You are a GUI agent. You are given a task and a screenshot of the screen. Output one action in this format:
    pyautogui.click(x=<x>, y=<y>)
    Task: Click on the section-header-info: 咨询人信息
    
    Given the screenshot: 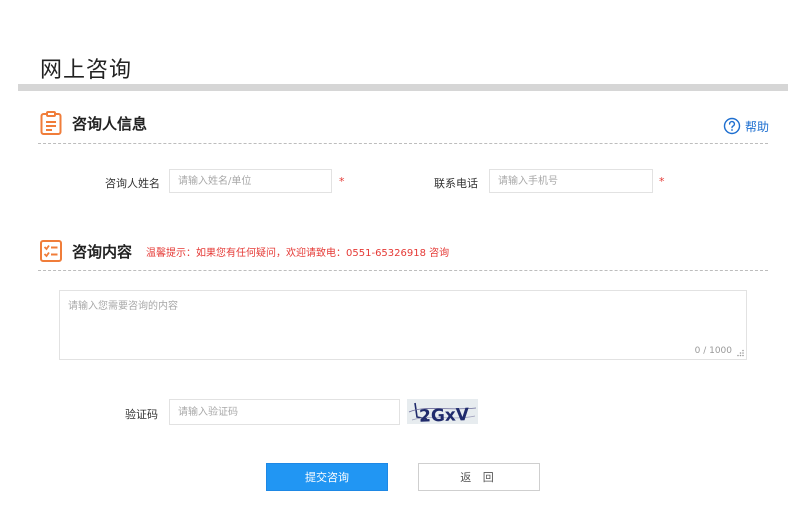 What is the action you would take?
    pyautogui.click(x=92, y=123)
    